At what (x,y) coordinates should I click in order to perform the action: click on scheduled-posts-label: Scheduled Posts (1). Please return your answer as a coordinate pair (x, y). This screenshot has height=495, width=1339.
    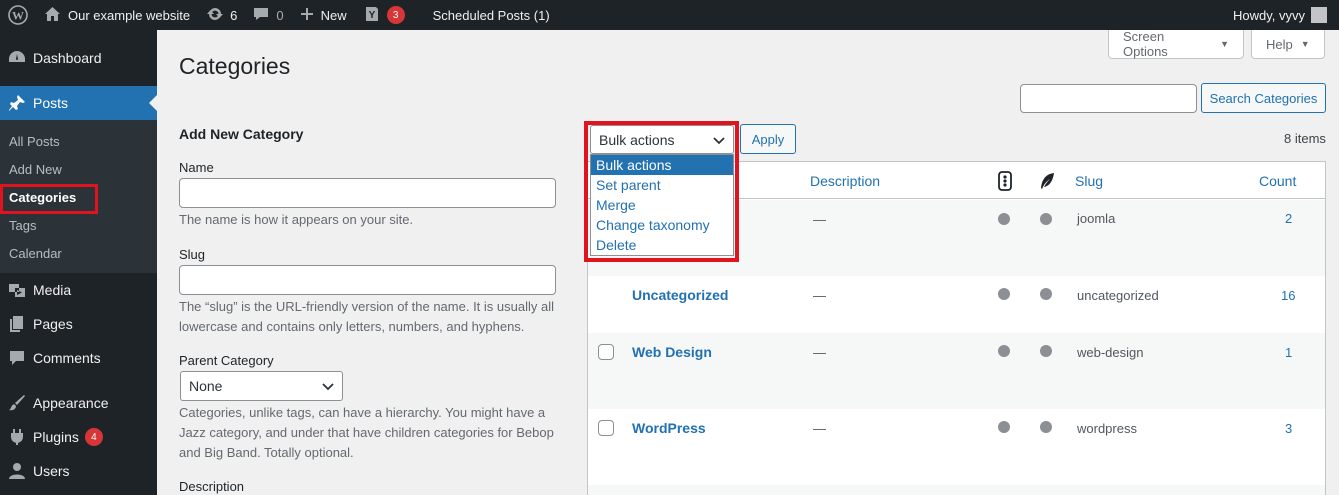
    Looking at the image, I should click on (491, 15).